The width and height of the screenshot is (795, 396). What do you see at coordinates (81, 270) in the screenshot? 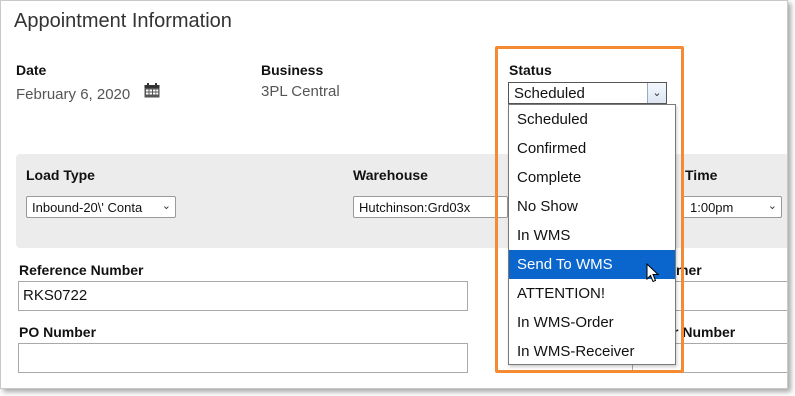
I see `reference-number-label: Reference Number` at bounding box center [81, 270].